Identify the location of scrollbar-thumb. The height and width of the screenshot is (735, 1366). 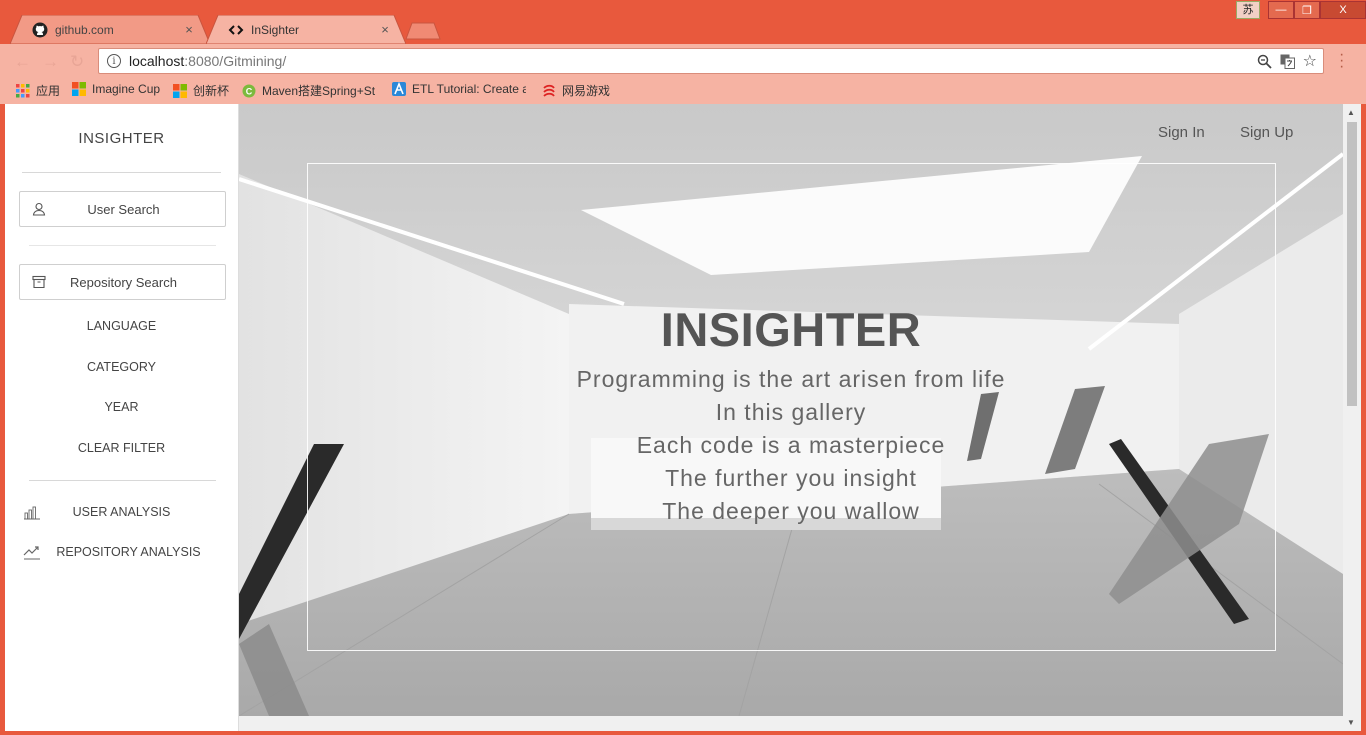
(1352, 264).